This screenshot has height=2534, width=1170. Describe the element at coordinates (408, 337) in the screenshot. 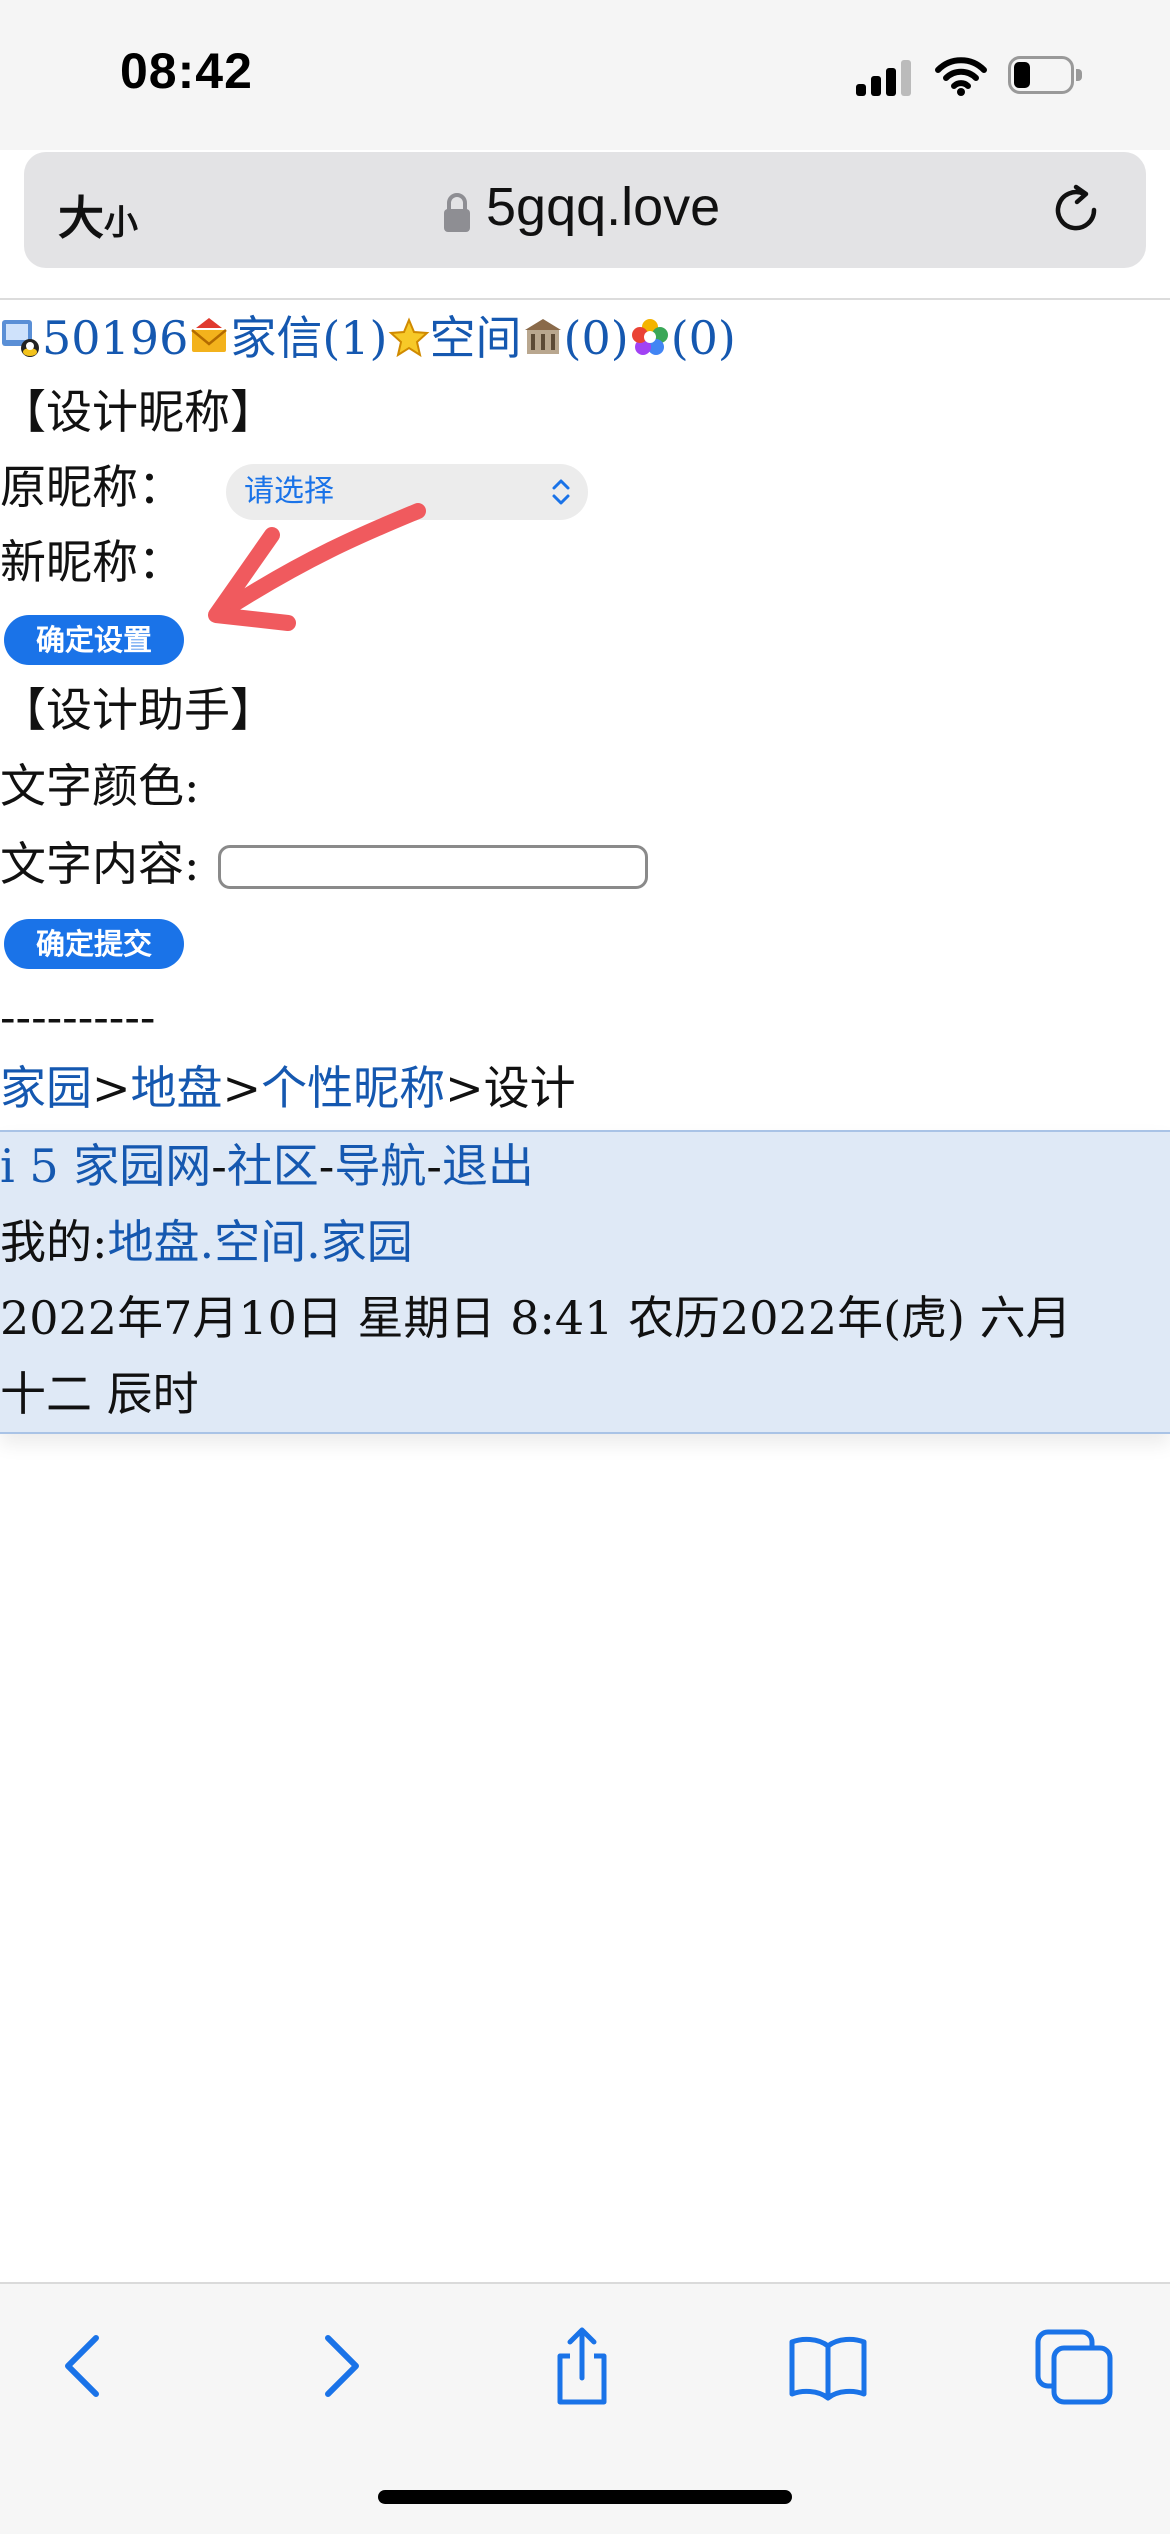

I see `star-icon` at that location.